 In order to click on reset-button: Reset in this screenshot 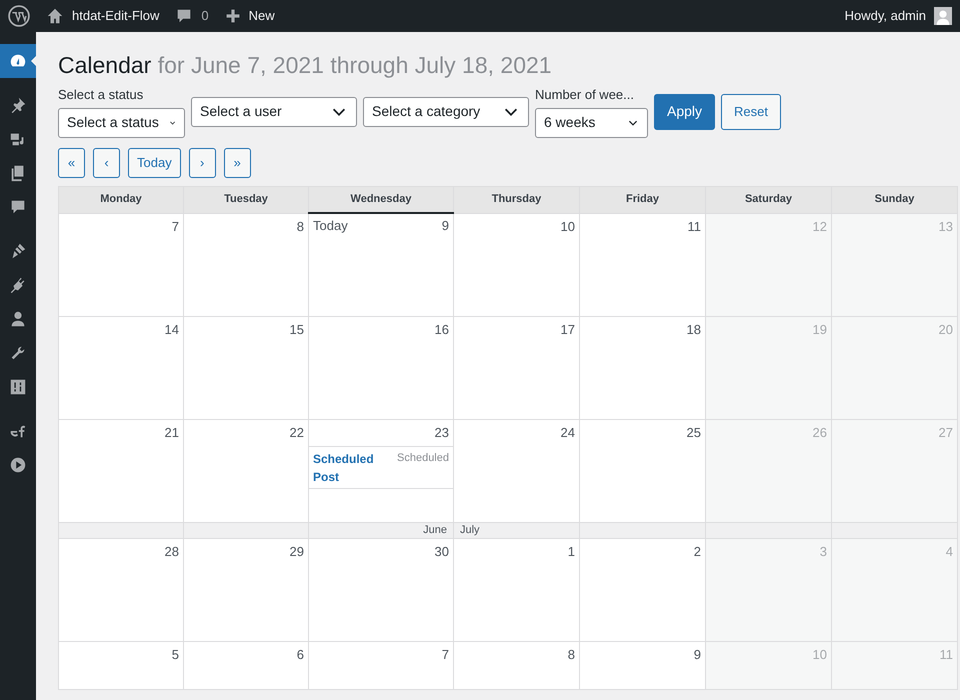, I will do `click(751, 112)`.